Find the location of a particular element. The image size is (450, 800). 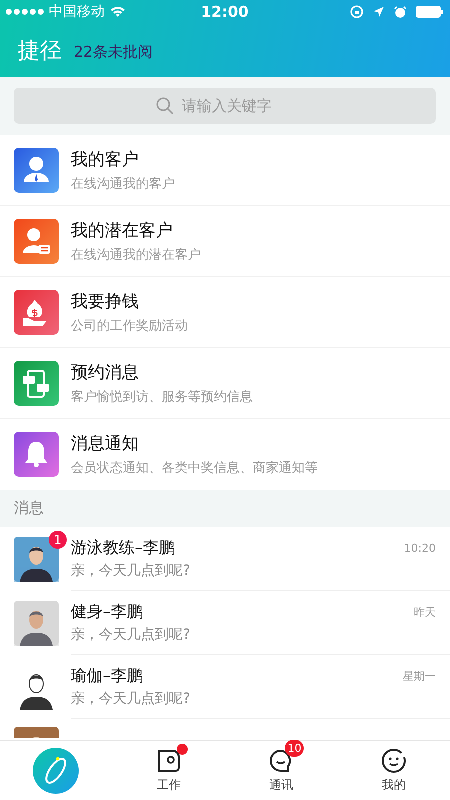

camera-icon is located at coordinates (169, 761).